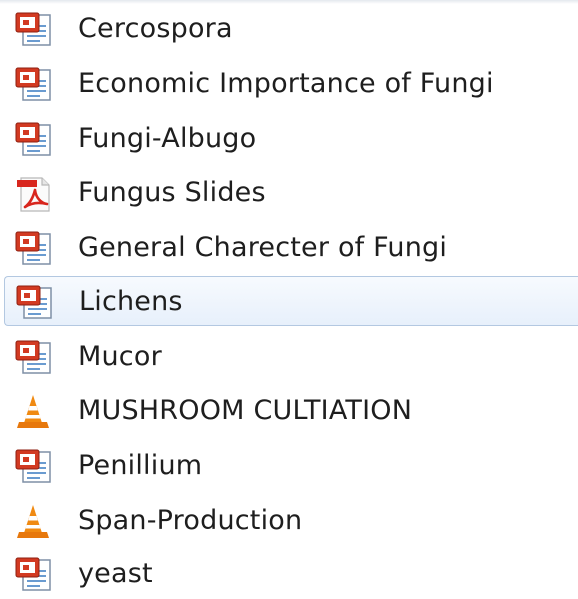 The image size is (578, 599). What do you see at coordinates (115, 573) in the screenshot?
I see `file-name: yeast` at bounding box center [115, 573].